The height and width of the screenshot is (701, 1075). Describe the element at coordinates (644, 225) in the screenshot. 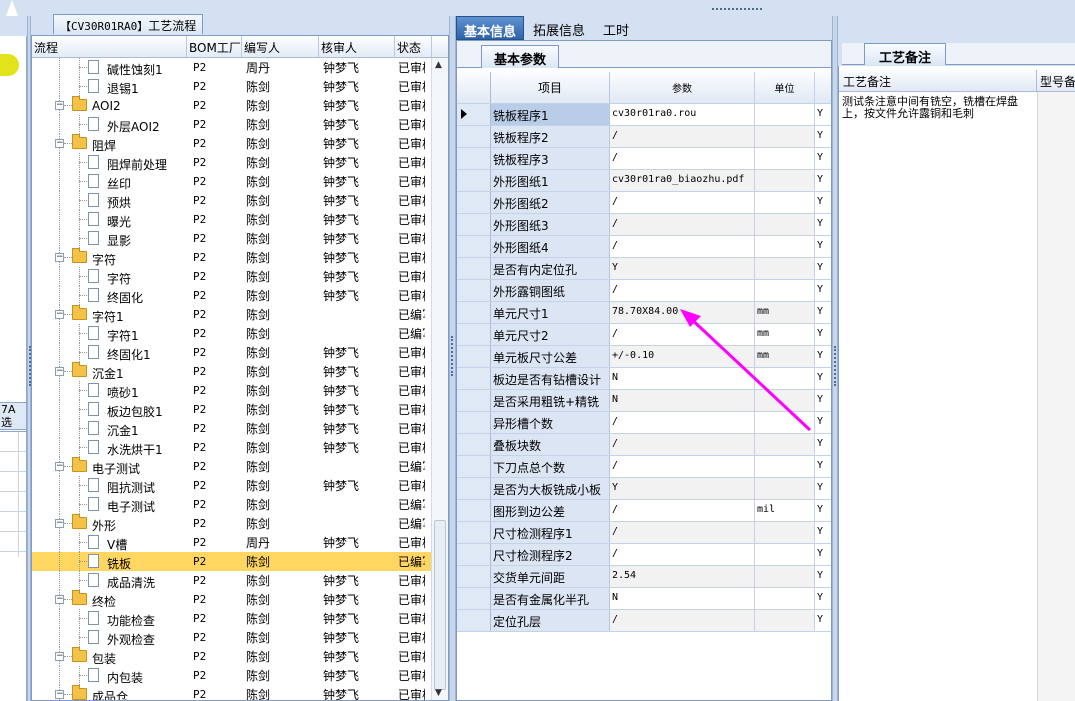

I see `param-row: 外形图纸3/ Y` at that location.